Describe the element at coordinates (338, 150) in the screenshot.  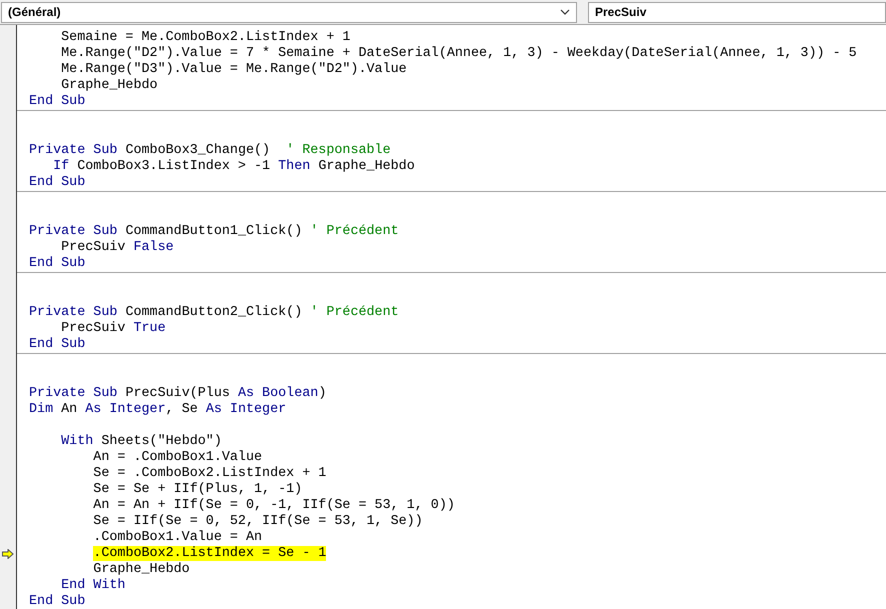
I see `code-comment: ' Responsable` at that location.